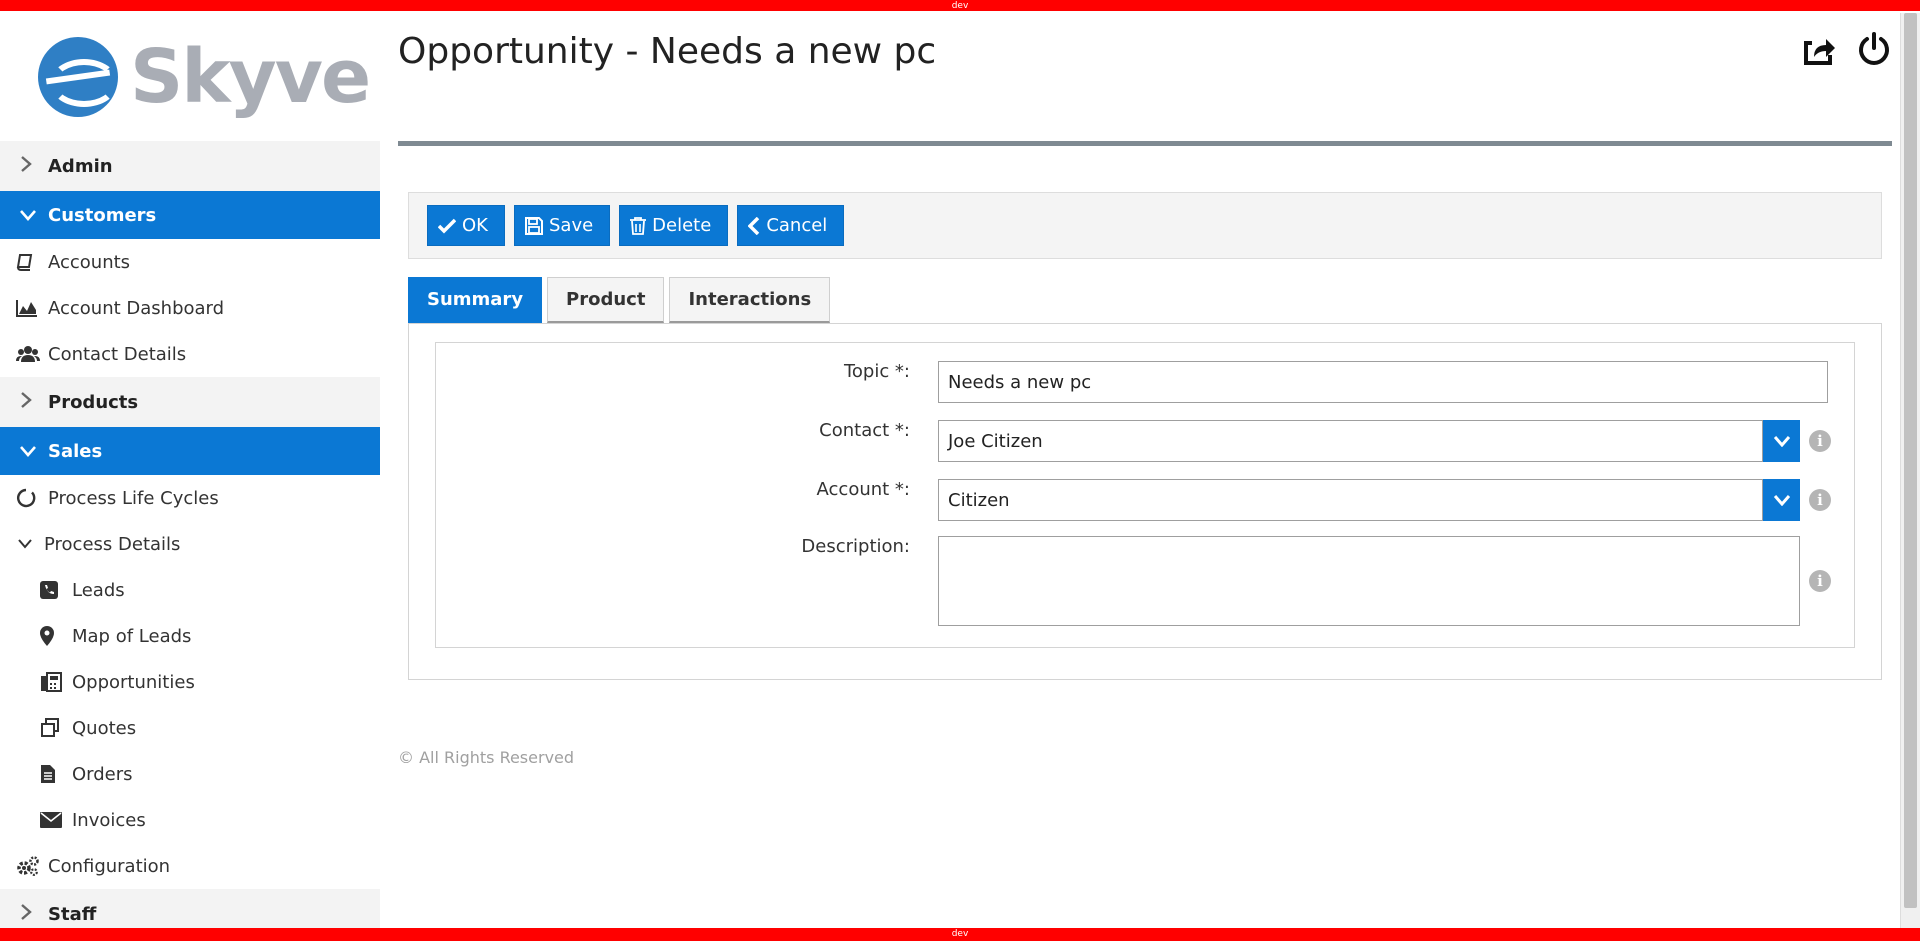 The height and width of the screenshot is (941, 1920). I want to click on account-label: Account *:, so click(863, 489).